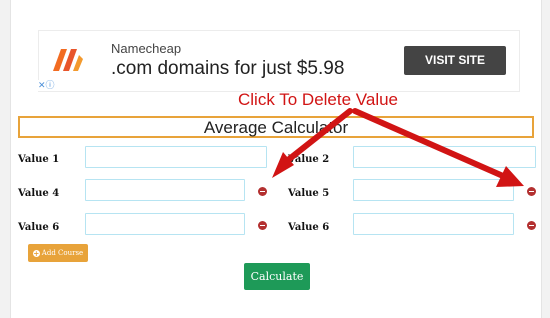 The image size is (550, 318). What do you see at coordinates (276, 127) in the screenshot?
I see `calculator-title: Average Calculator` at bounding box center [276, 127].